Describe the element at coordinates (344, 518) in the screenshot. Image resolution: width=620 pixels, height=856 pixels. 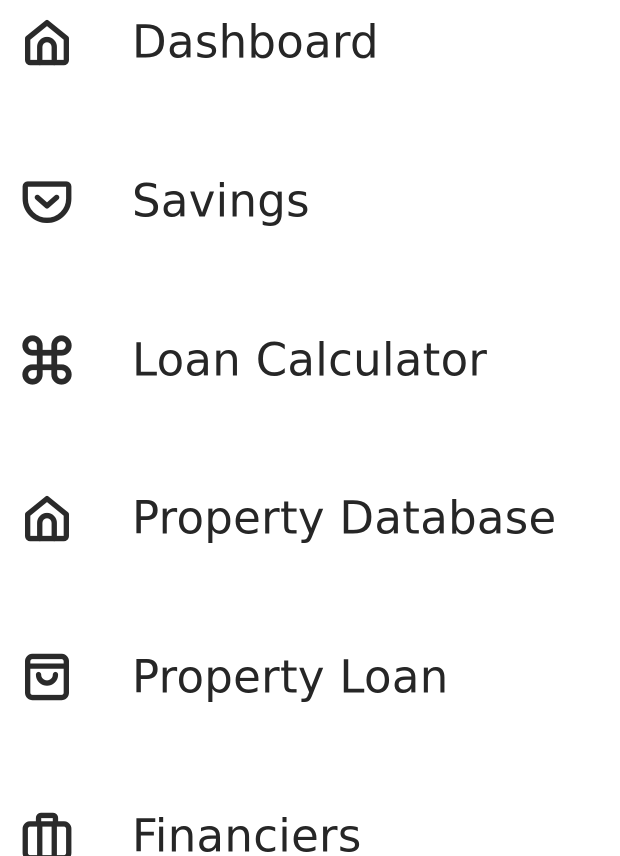
I see `sidebar-item-label: Property Database` at that location.